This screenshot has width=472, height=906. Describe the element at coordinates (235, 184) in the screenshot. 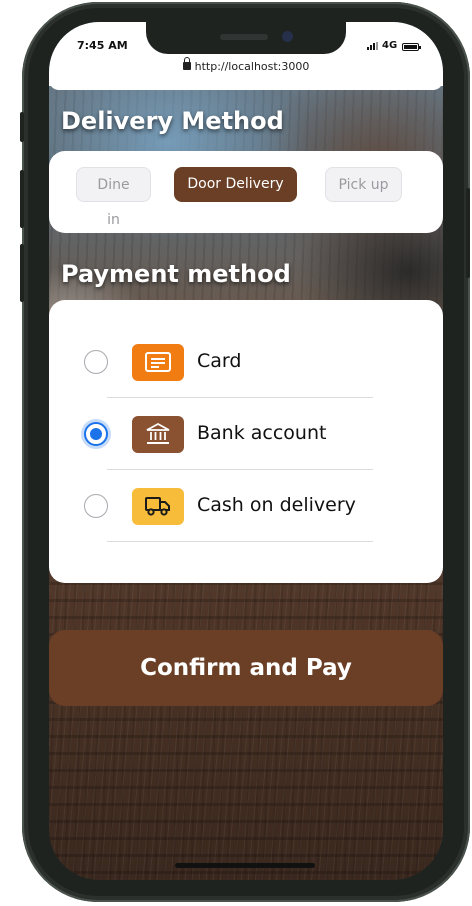

I see `delivery-option-door-delivery: Door Delivery` at that location.